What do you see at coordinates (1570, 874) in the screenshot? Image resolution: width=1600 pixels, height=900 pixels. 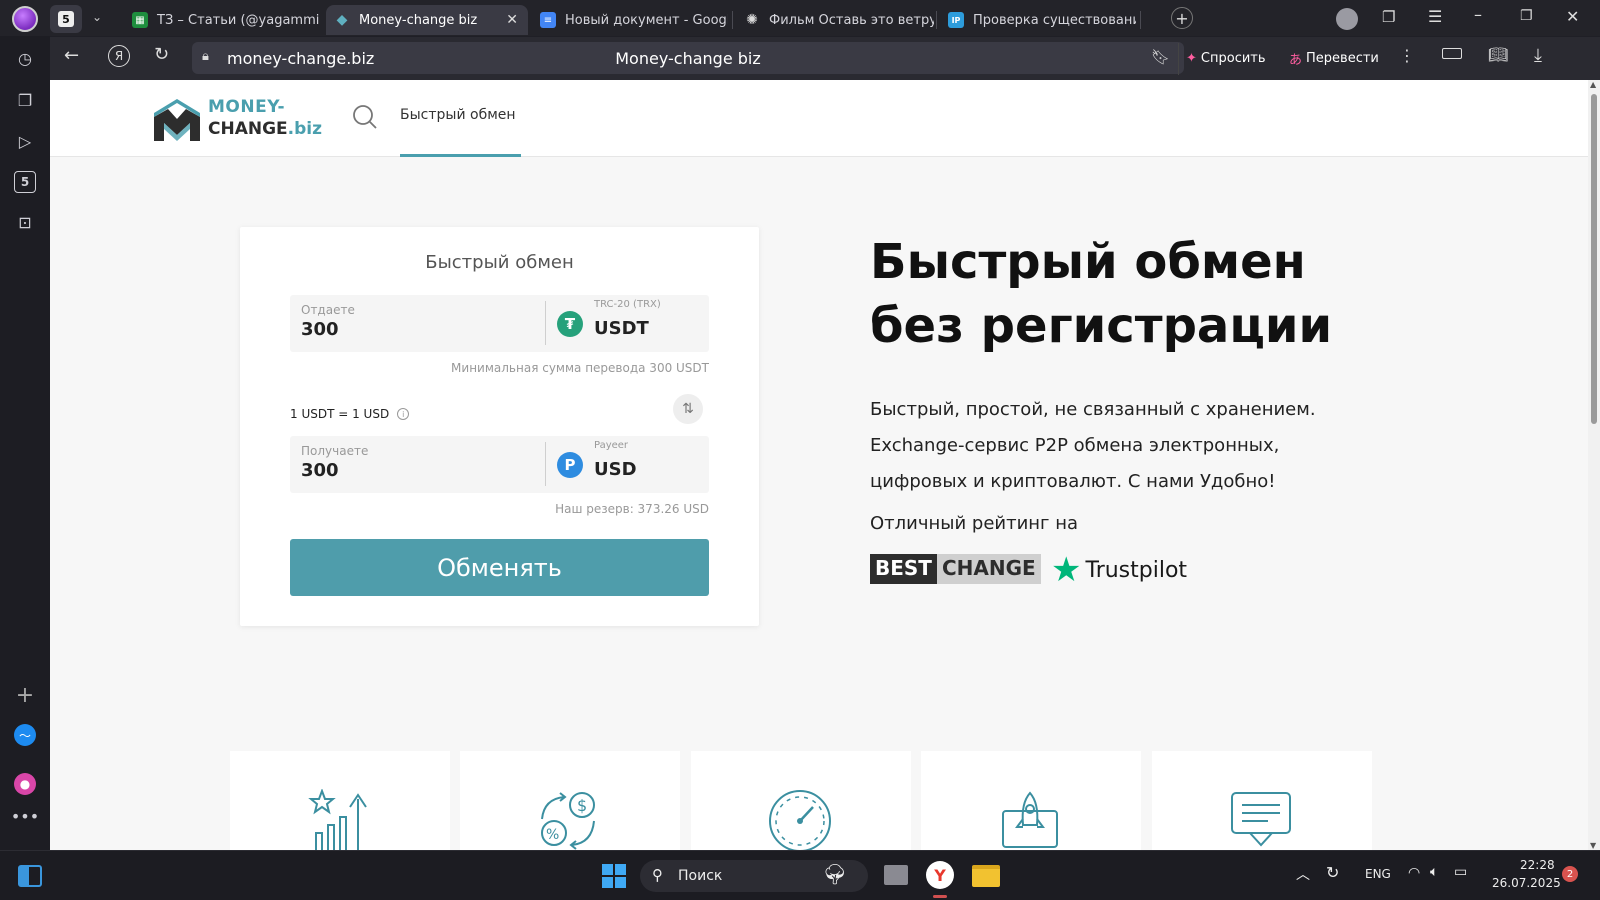 I see `notification-badge: 2` at bounding box center [1570, 874].